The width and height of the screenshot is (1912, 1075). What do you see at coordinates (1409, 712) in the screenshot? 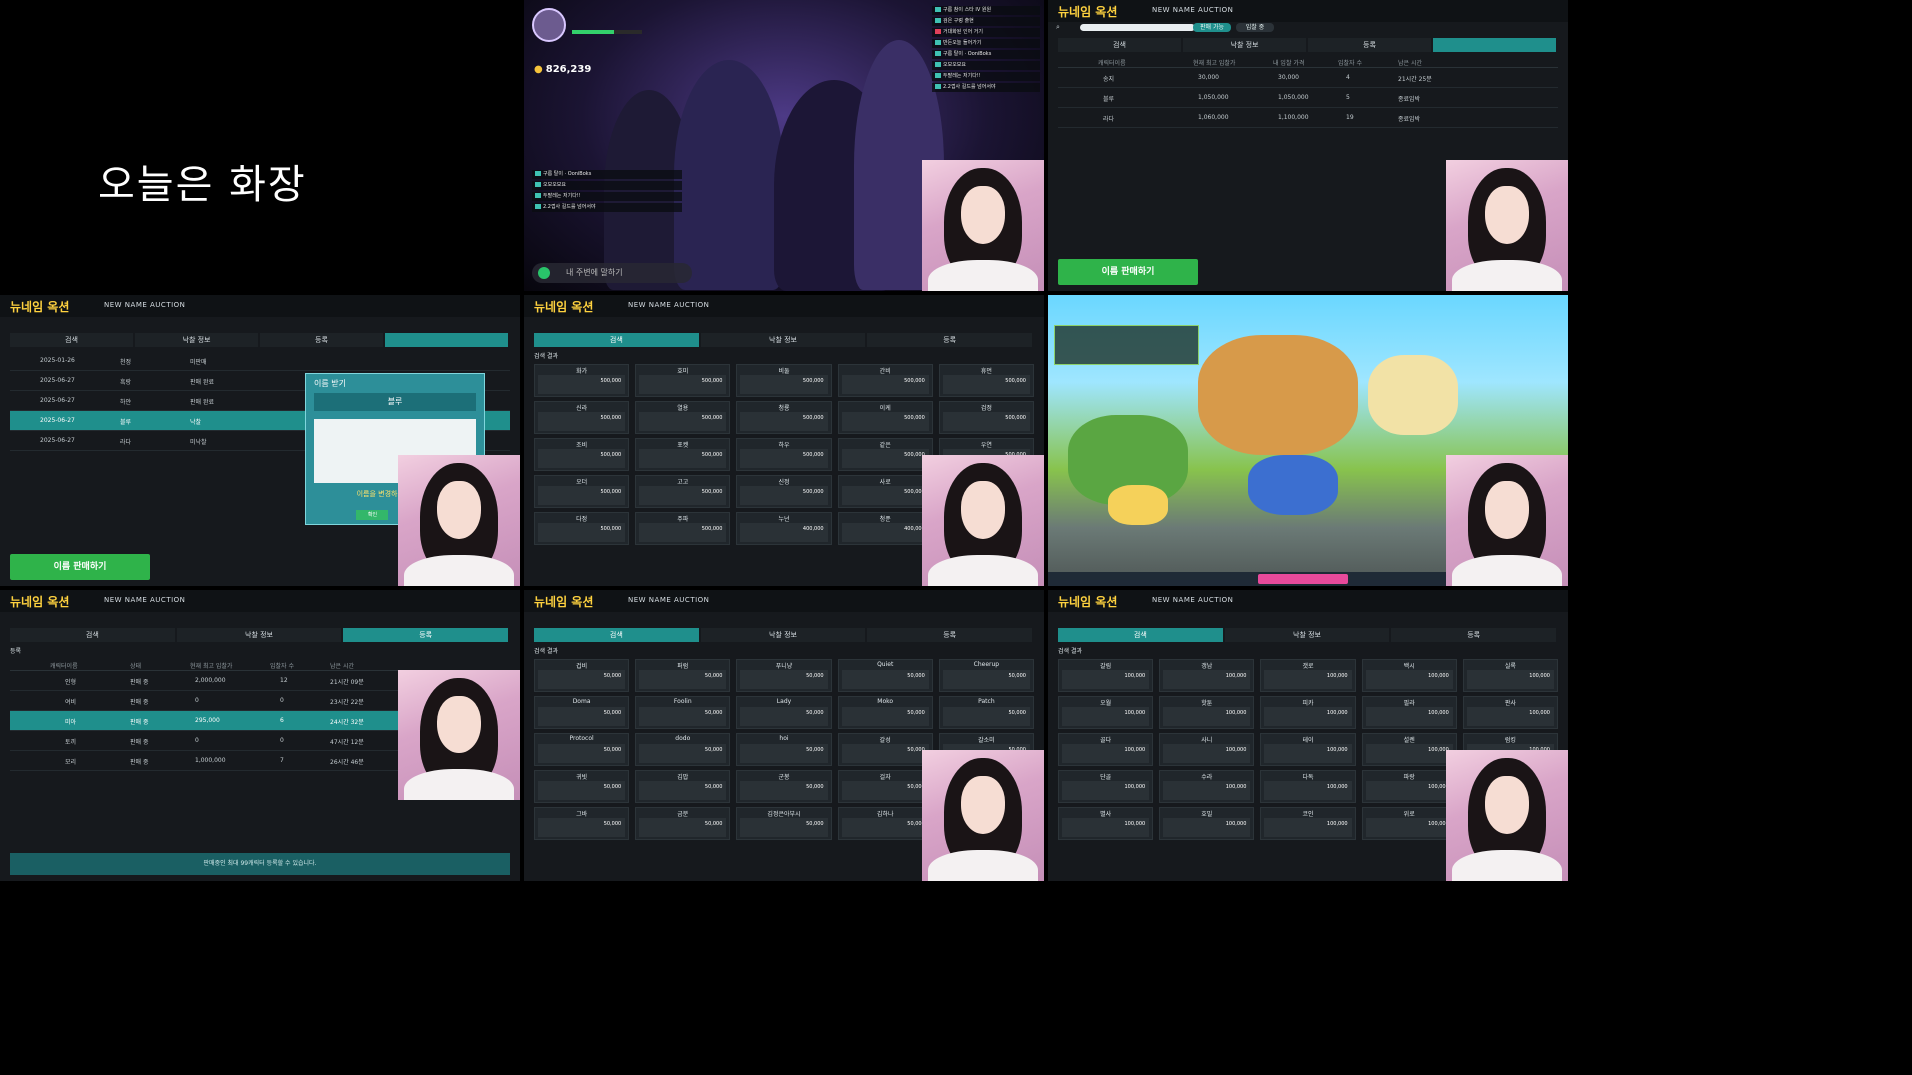
I see `name-card: 필라 100,000` at bounding box center [1409, 712].